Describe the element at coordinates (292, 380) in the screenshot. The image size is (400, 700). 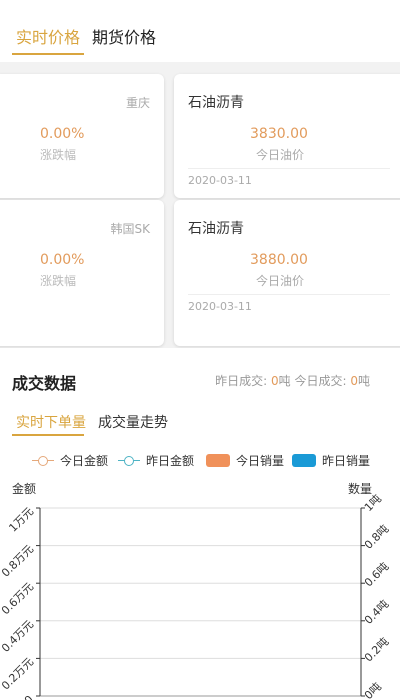
I see `trade-summary: 昨日成交: 0吨 今日成交: 0吨` at that location.